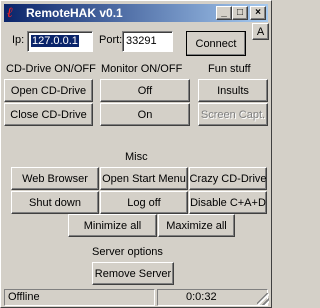  I want to click on monitor-heading: Monitor ON/OFF, so click(142, 69).